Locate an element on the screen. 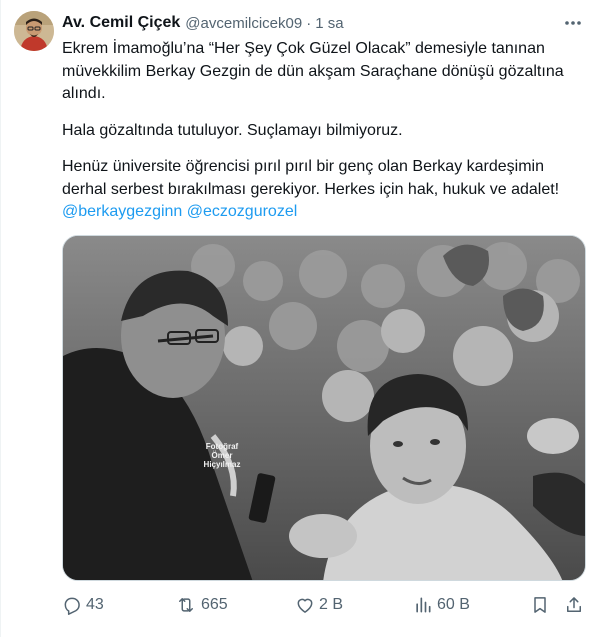 This screenshot has width=600, height=637. like-button: 2 B is located at coordinates (319, 605).